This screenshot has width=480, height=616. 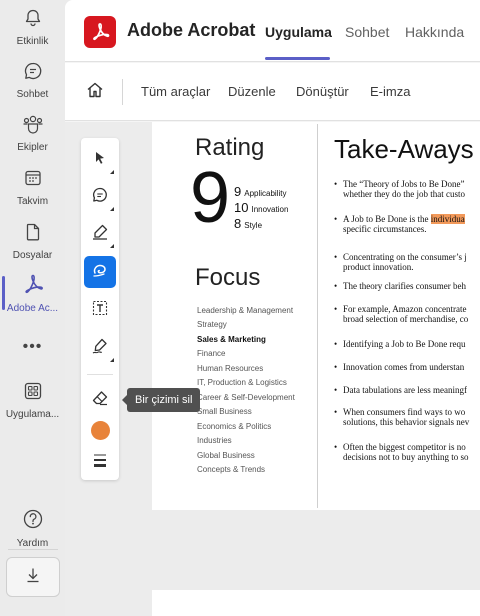 I want to click on score-name: Innovation, so click(x=270, y=209).